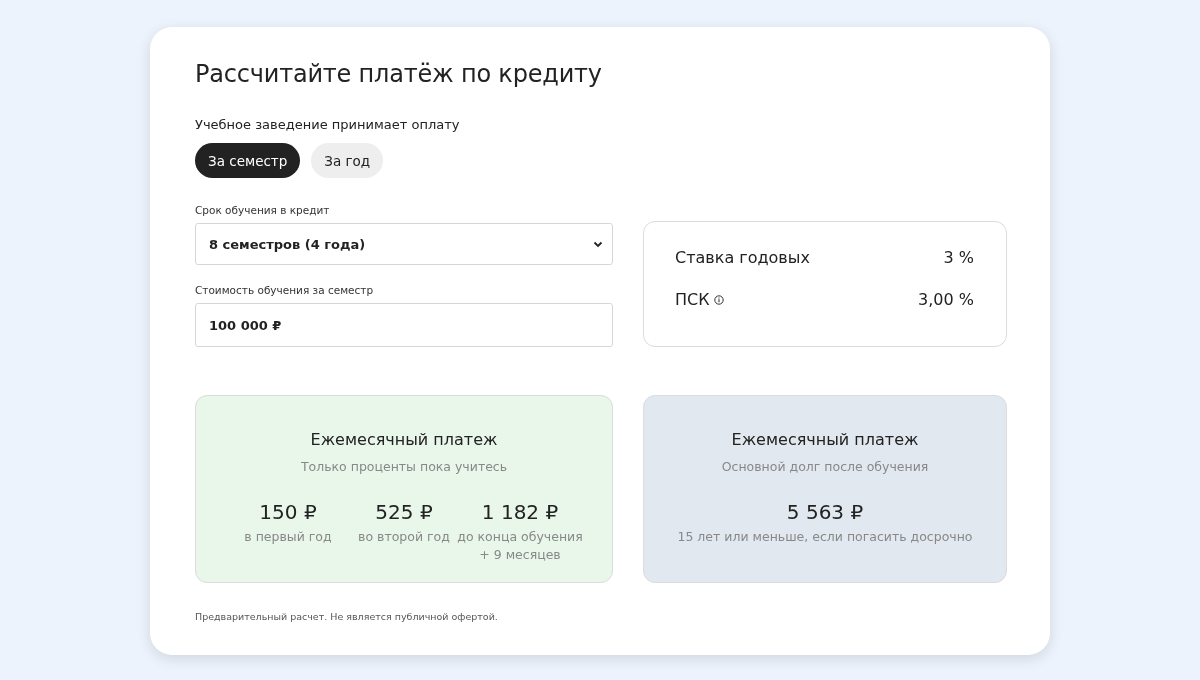 The width and height of the screenshot is (1200, 680). What do you see at coordinates (248, 160) in the screenshot?
I see `period-tab: За семестр` at bounding box center [248, 160].